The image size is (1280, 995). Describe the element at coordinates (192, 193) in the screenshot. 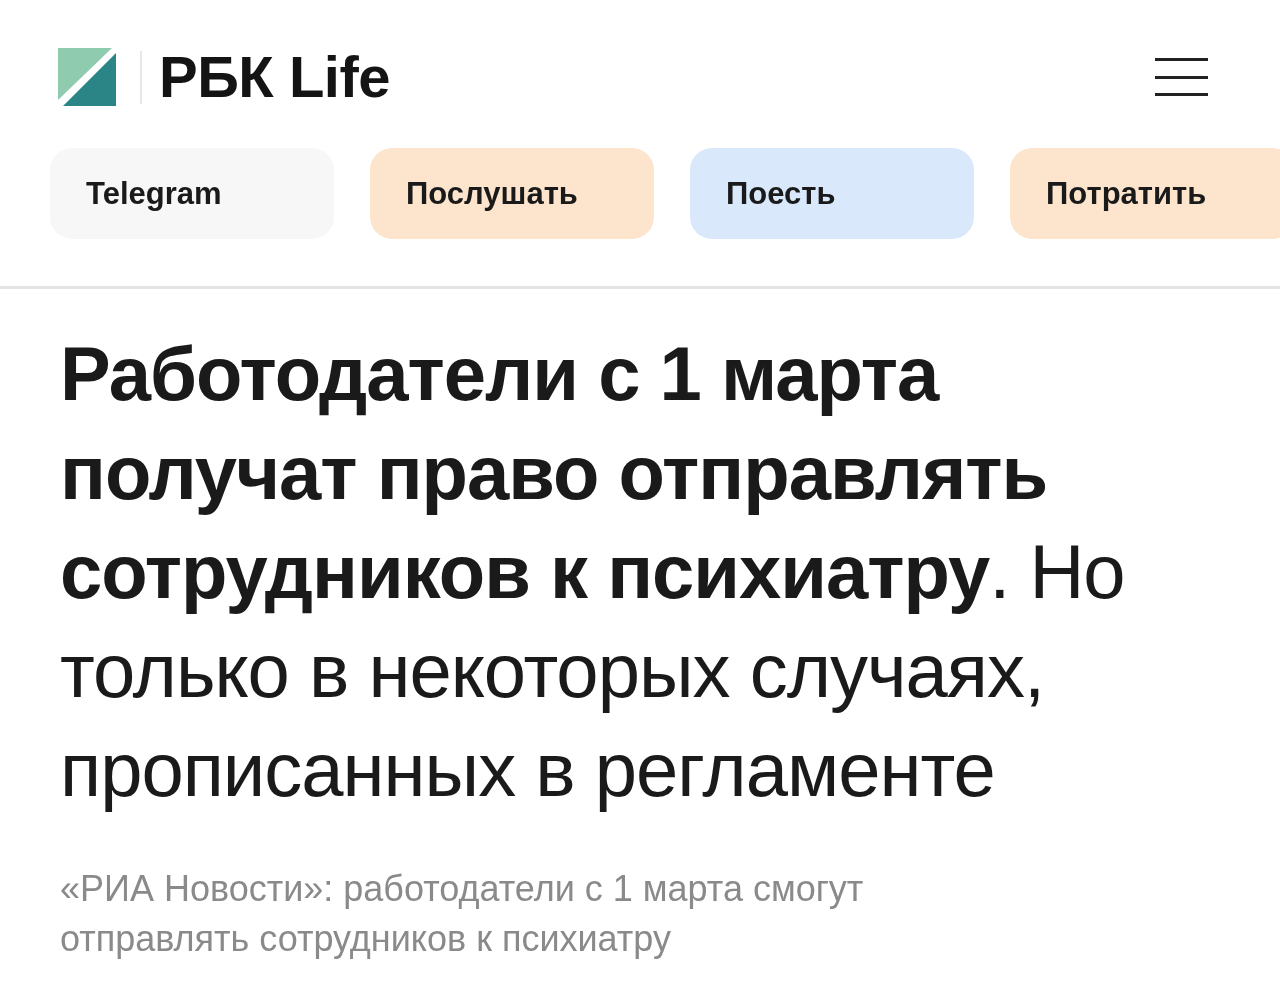

I see `nav-chip: Telegram` at that location.